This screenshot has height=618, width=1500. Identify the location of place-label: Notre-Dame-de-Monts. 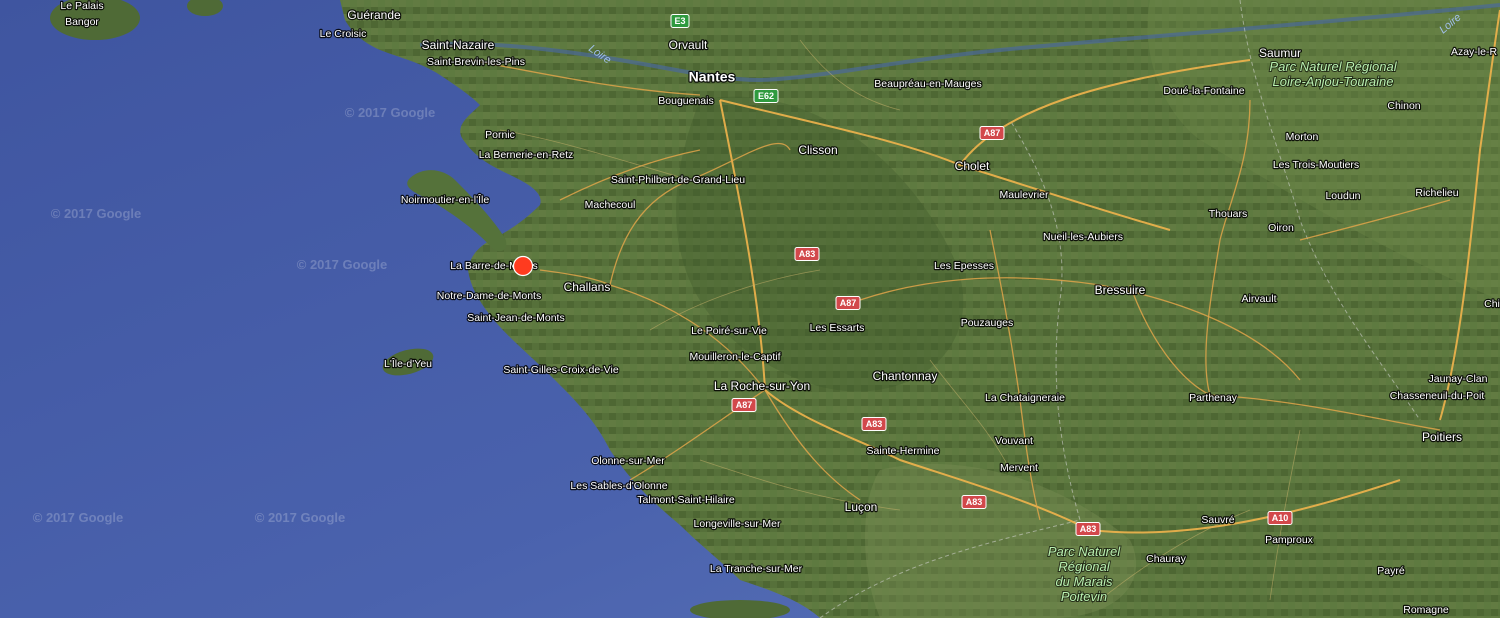
(489, 296).